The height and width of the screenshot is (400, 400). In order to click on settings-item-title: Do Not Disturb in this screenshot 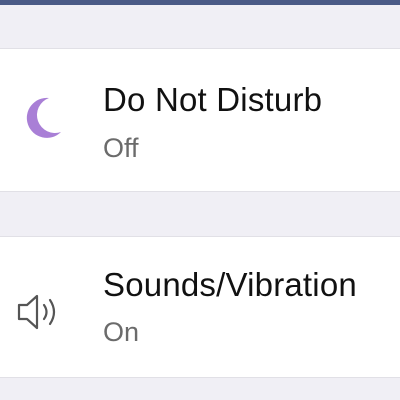, I will do `click(213, 99)`.